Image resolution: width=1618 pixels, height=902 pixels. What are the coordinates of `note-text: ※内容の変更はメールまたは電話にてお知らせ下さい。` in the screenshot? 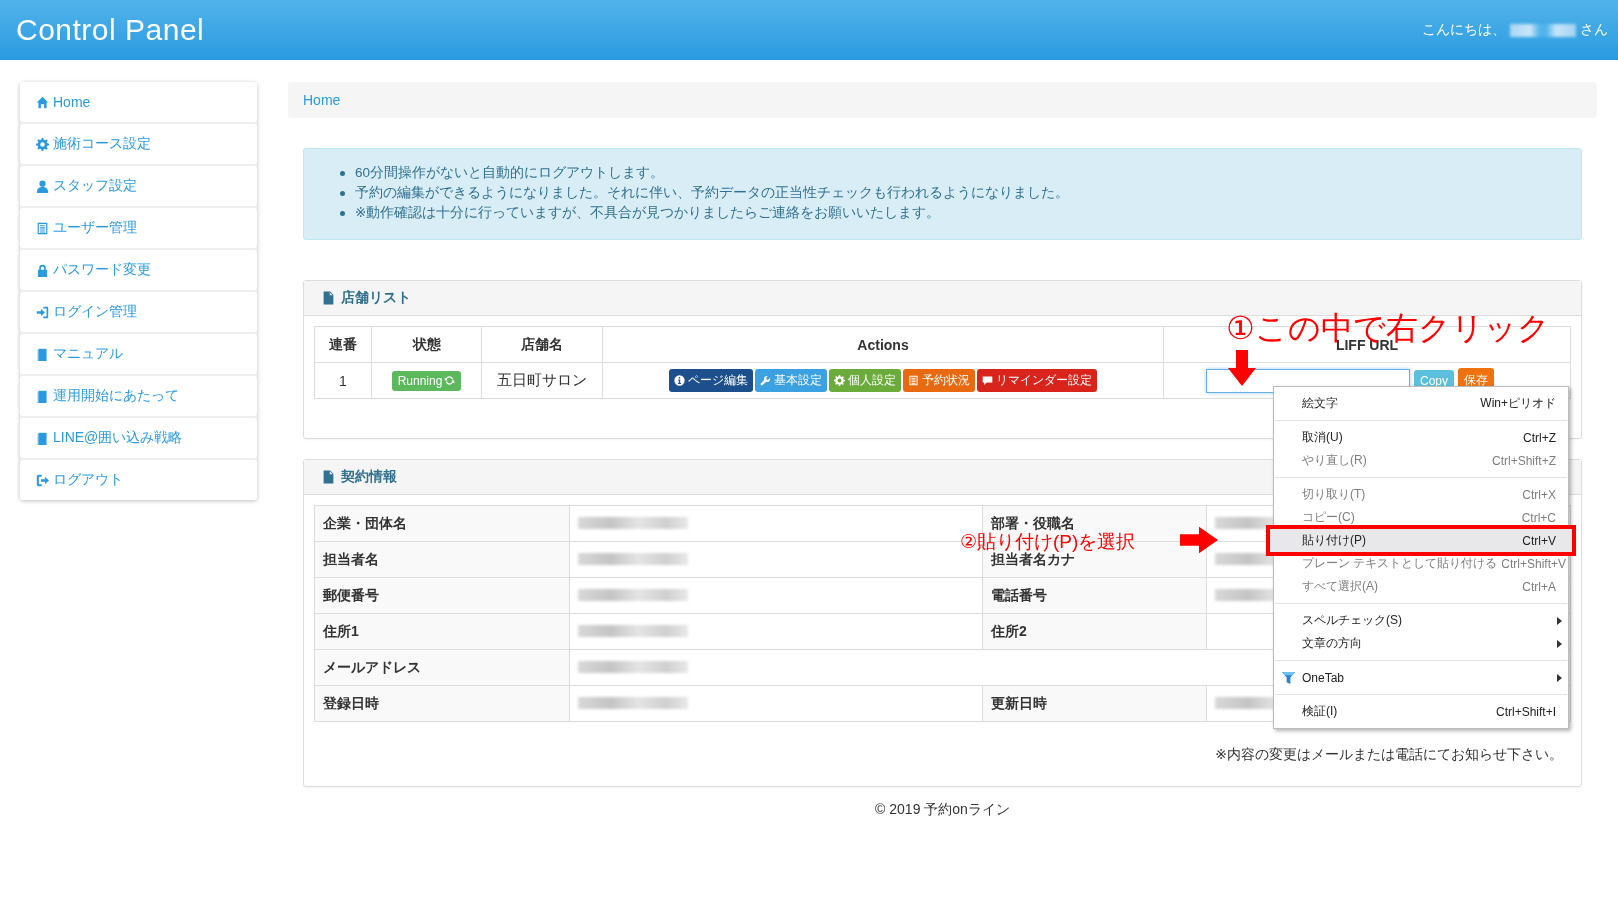 It's located at (1388, 755).